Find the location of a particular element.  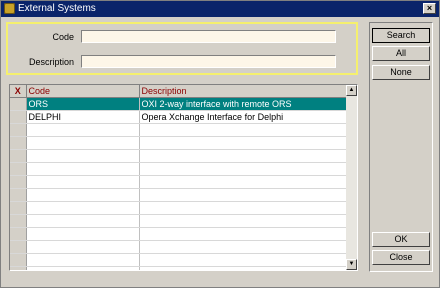

grid-header-row: X Code Description is located at coordinates (179, 91).